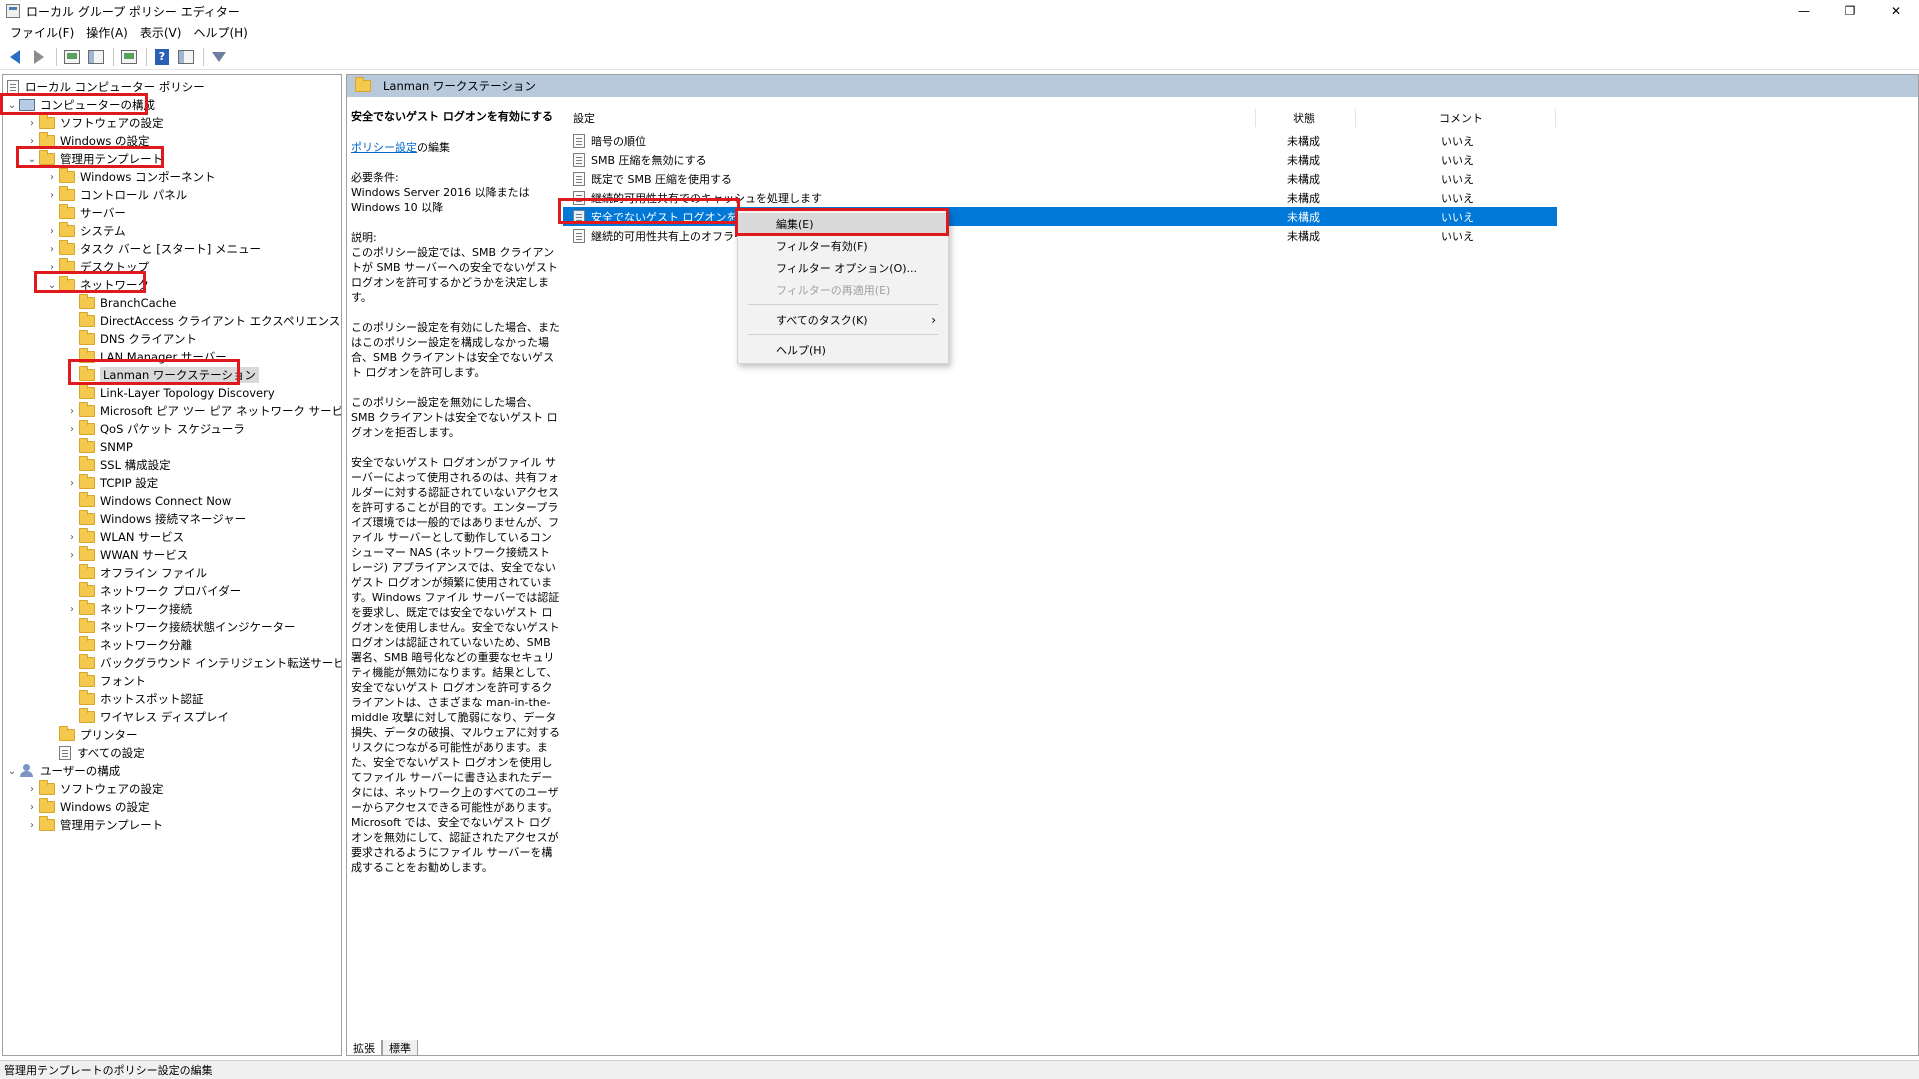 This screenshot has width=1919, height=1079. Describe the element at coordinates (155, 429) in the screenshot. I see `tree-item-qos: › QoS パケット スケジューラ` at that location.